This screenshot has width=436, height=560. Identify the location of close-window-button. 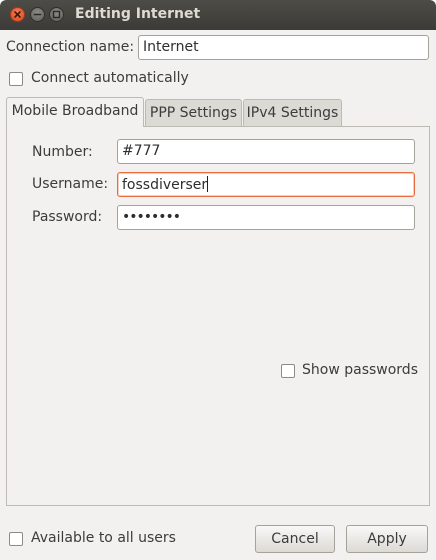
(17, 14).